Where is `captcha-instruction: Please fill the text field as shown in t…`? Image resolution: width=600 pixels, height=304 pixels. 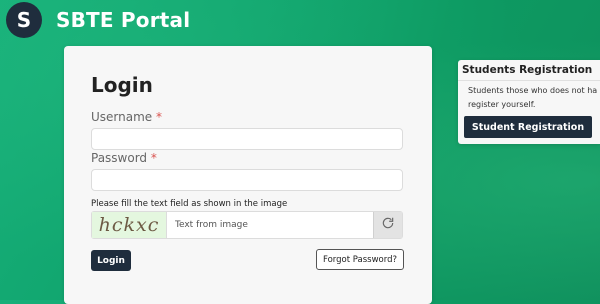 captcha-instruction: Please fill the text field as shown in t… is located at coordinates (189, 204).